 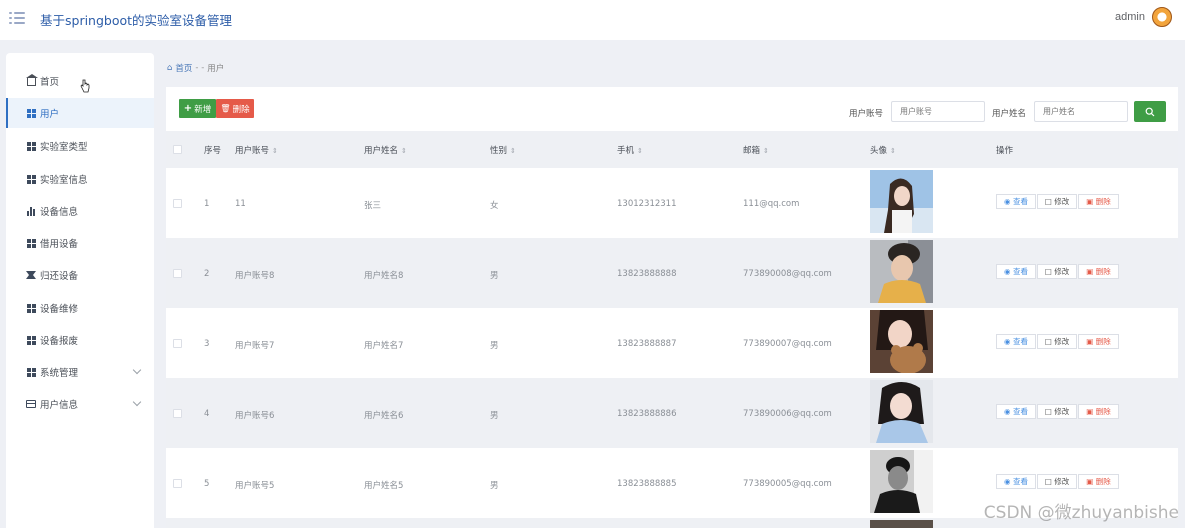 What do you see at coordinates (494, 206) in the screenshot?
I see `cell-gender: 女` at bounding box center [494, 206].